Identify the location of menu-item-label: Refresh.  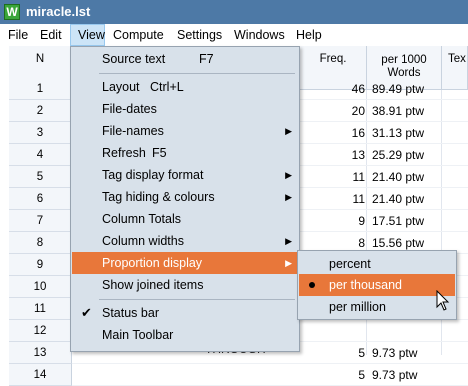
(124, 153).